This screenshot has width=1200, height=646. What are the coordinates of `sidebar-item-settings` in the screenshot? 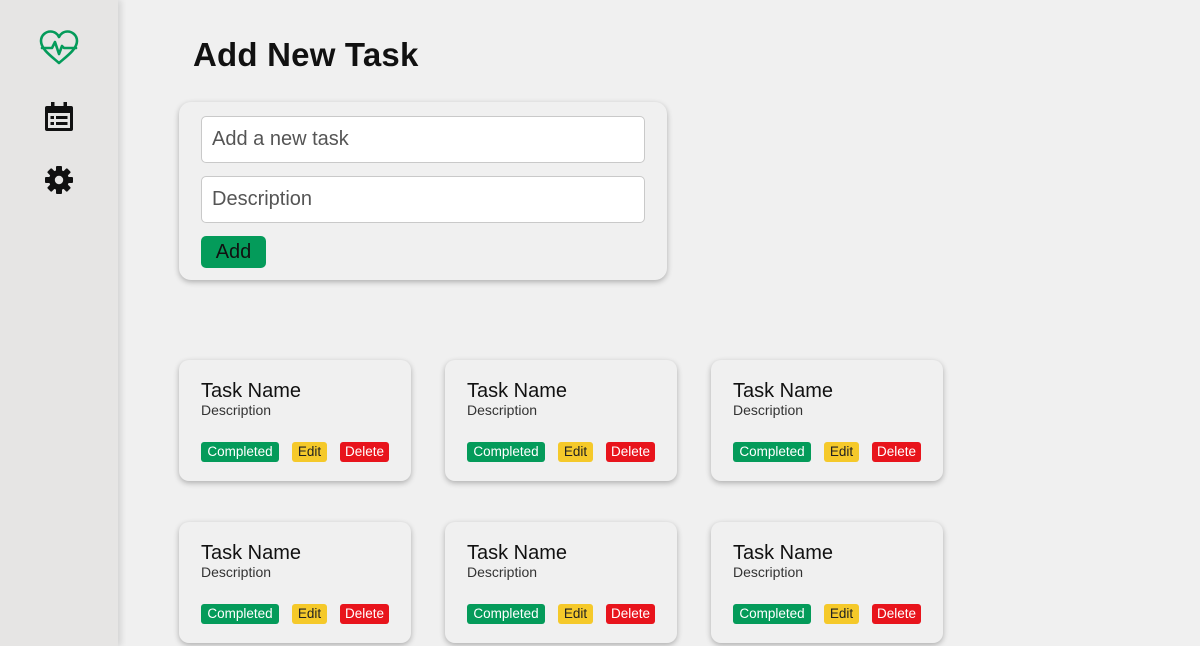 It's located at (59, 180).